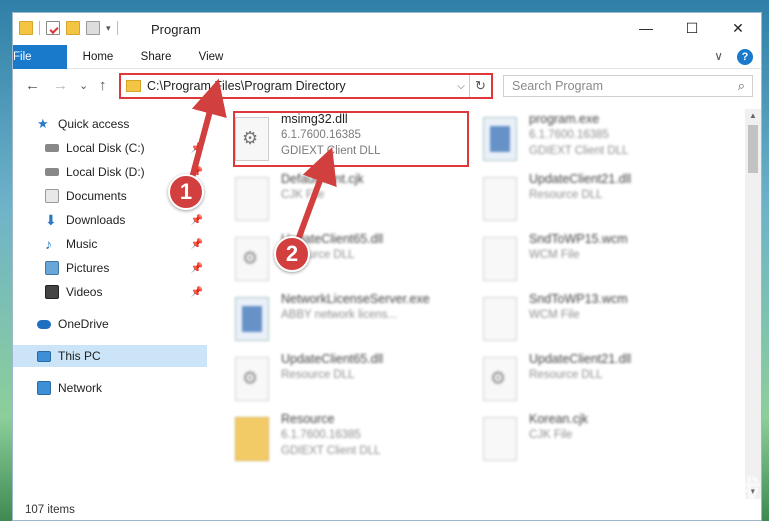 The image size is (769, 521). What do you see at coordinates (60, 85) in the screenshot?
I see `forward-button: →` at bounding box center [60, 85].